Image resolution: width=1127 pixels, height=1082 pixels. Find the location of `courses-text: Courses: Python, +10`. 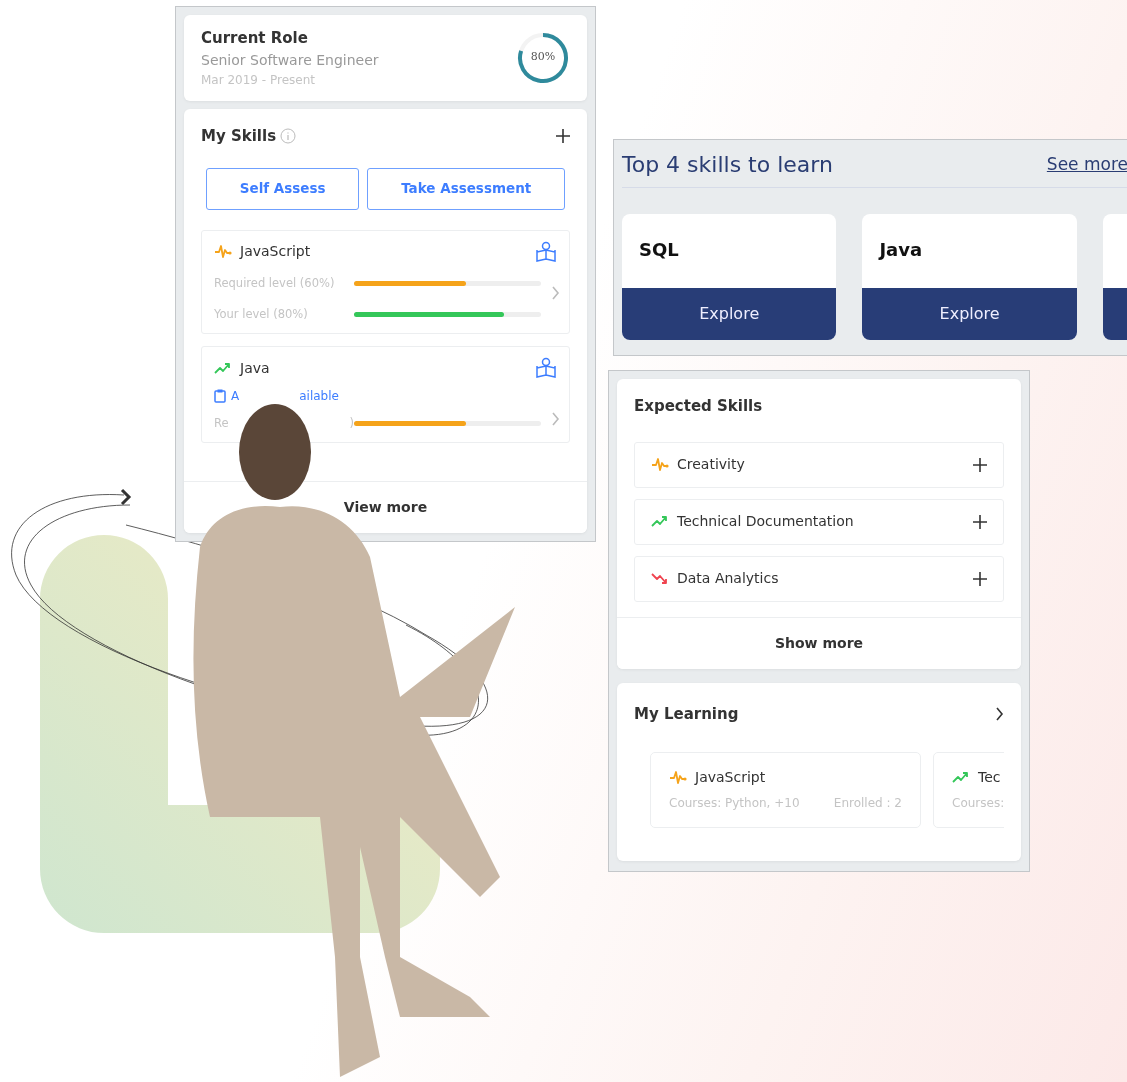

courses-text: Courses: Python, +10 is located at coordinates (734, 803).